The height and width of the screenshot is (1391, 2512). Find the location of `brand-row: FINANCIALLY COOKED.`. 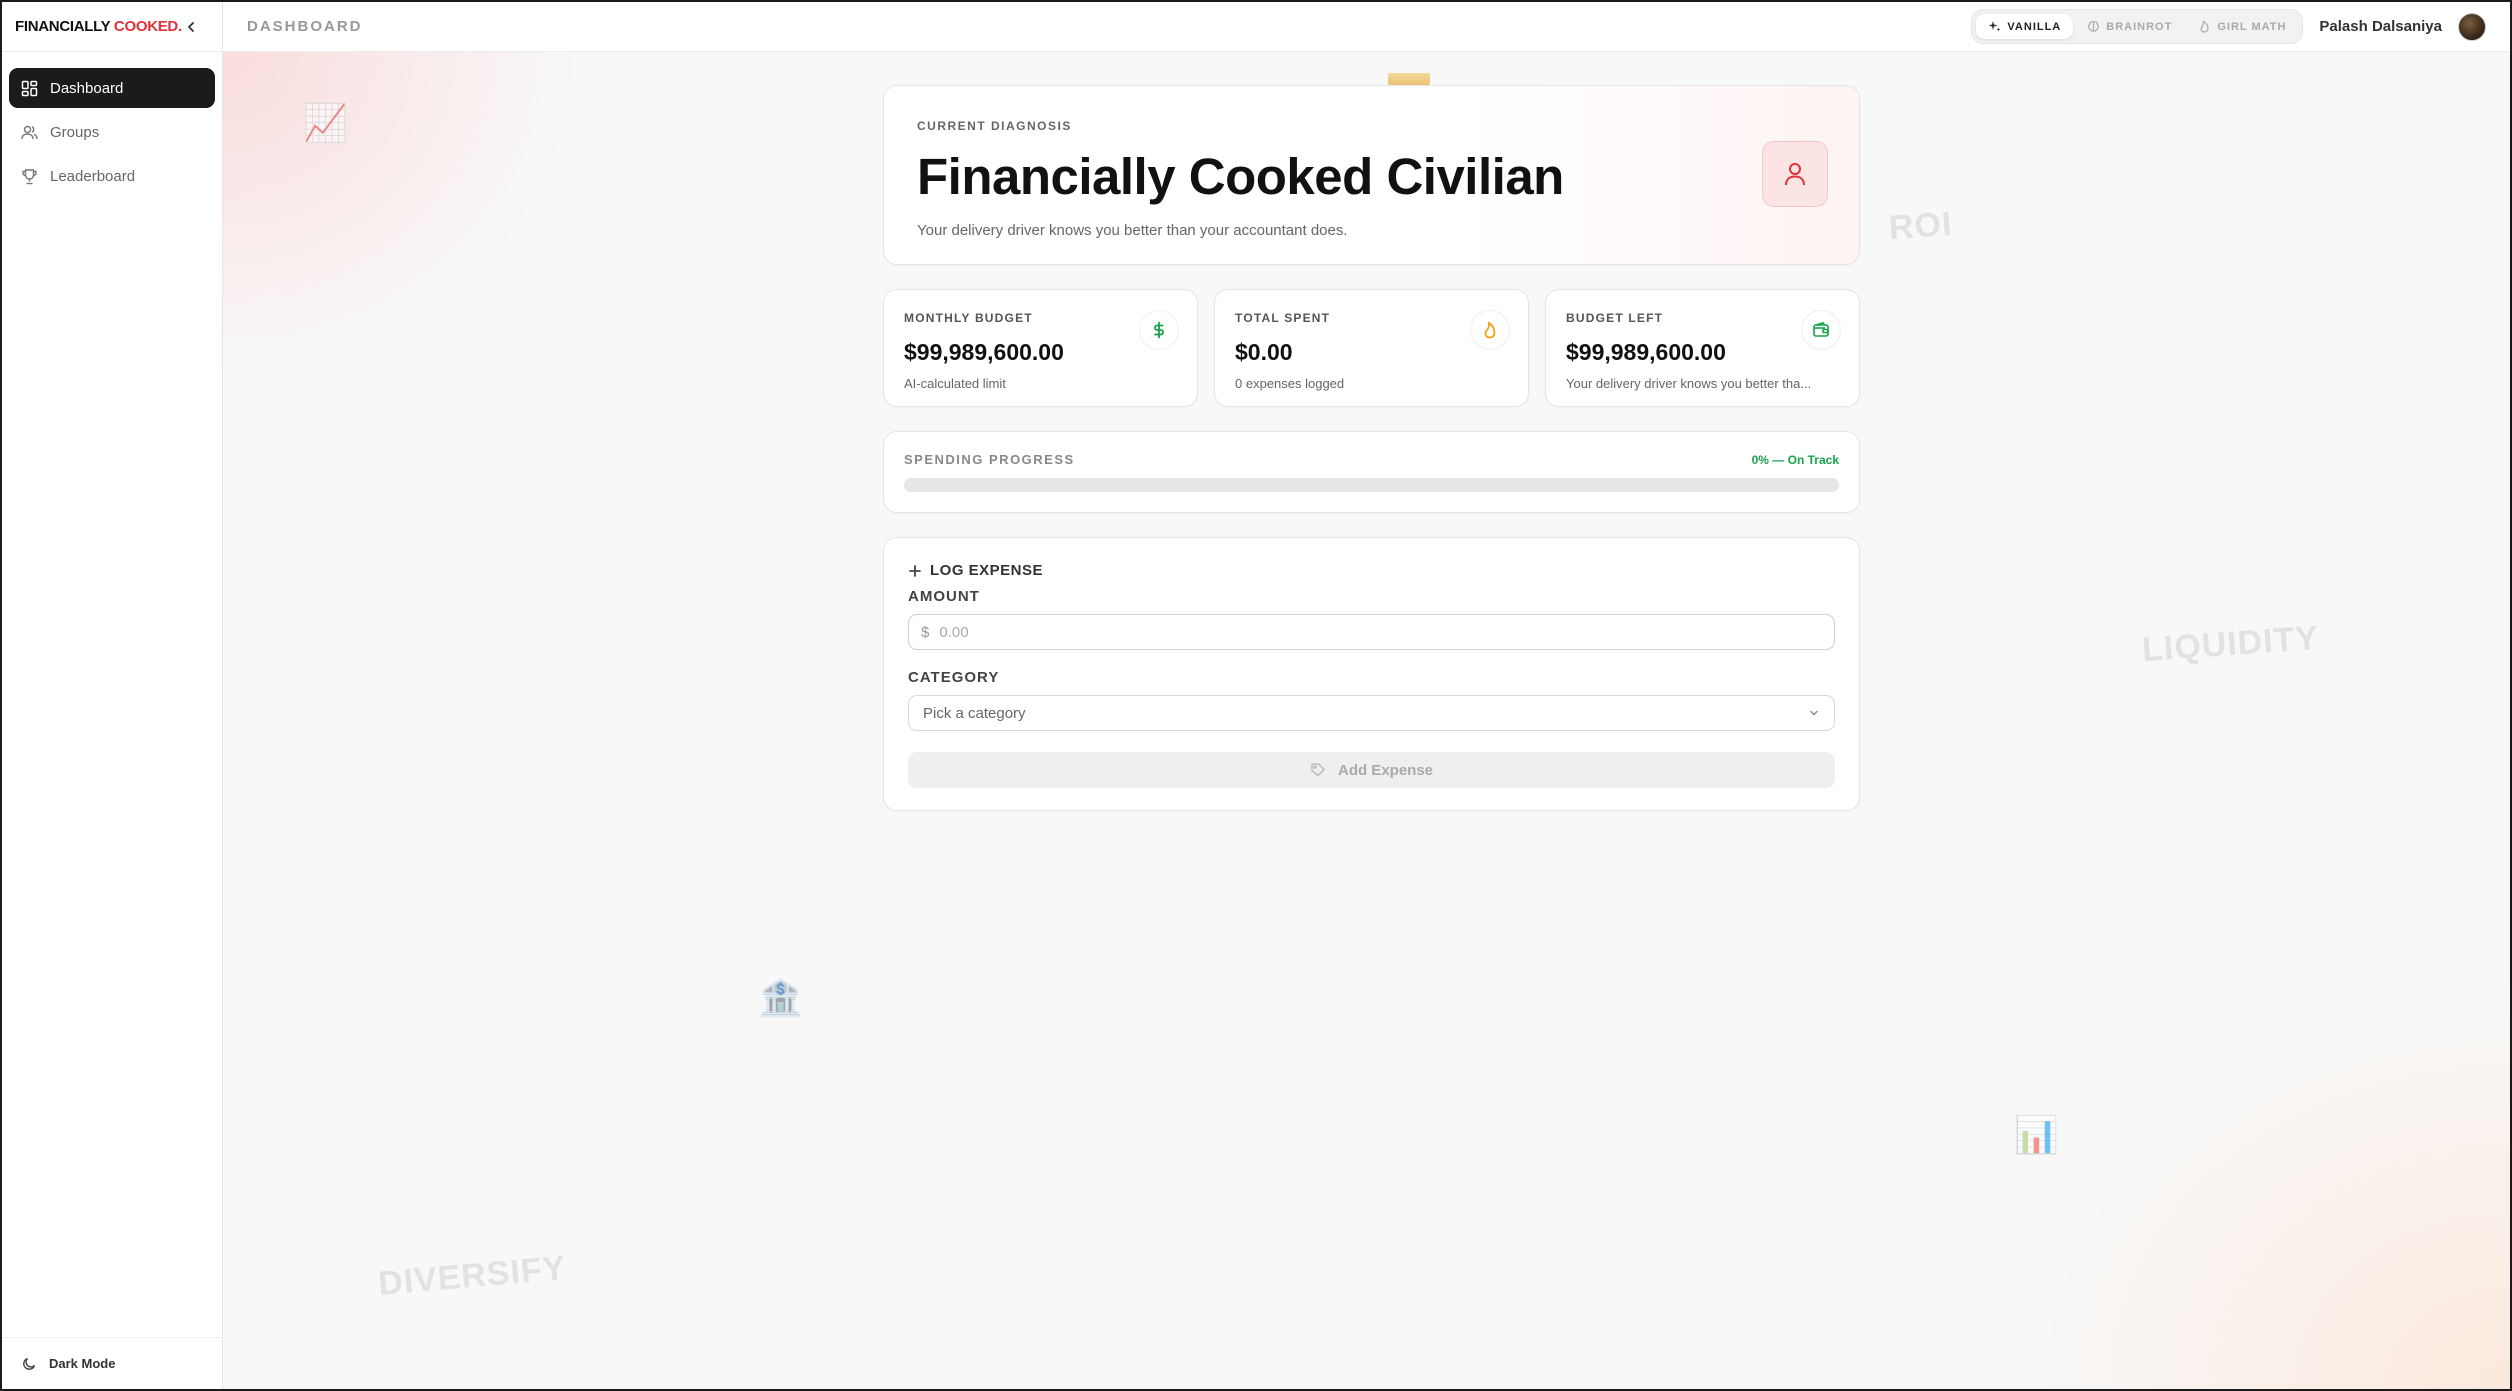

brand-row: FINANCIALLY COOKED. is located at coordinates (112, 27).